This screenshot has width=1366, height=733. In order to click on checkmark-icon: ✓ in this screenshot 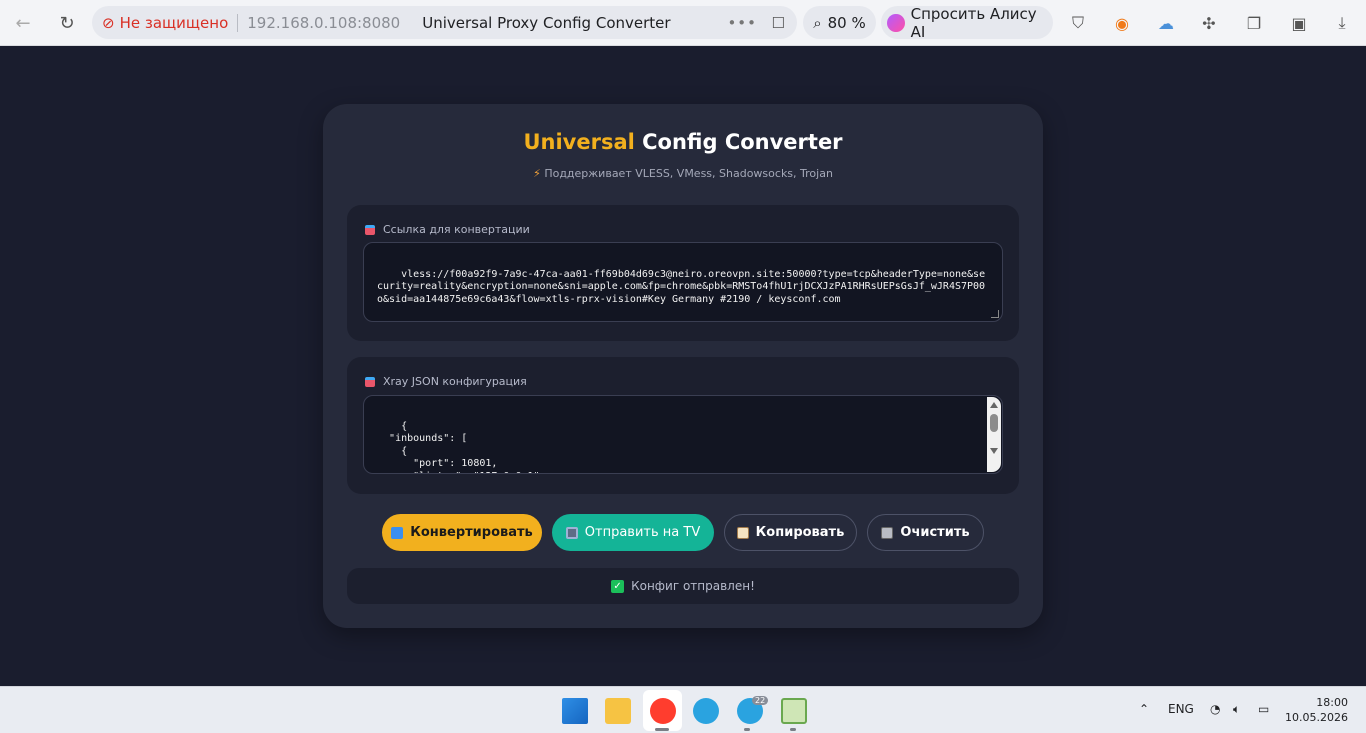, I will do `click(618, 586)`.